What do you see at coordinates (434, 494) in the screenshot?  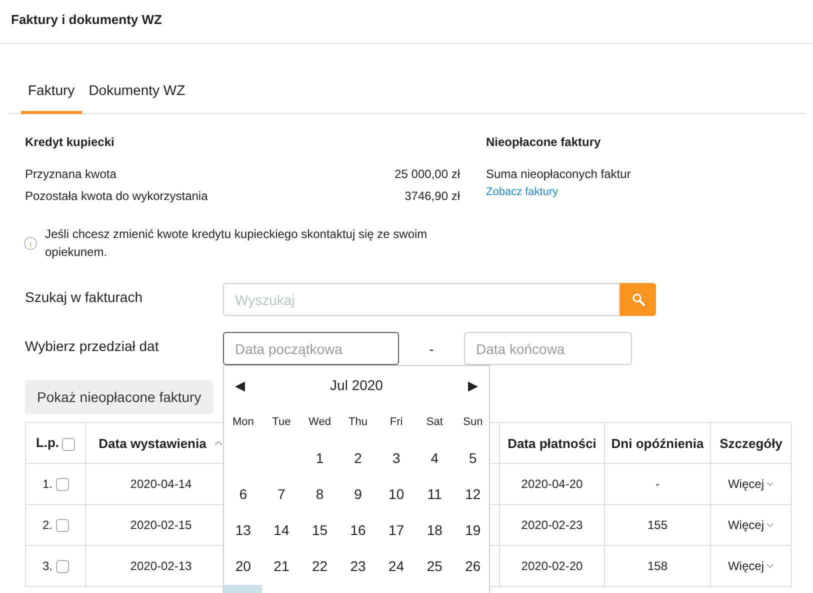 I see `day-cell: 11` at bounding box center [434, 494].